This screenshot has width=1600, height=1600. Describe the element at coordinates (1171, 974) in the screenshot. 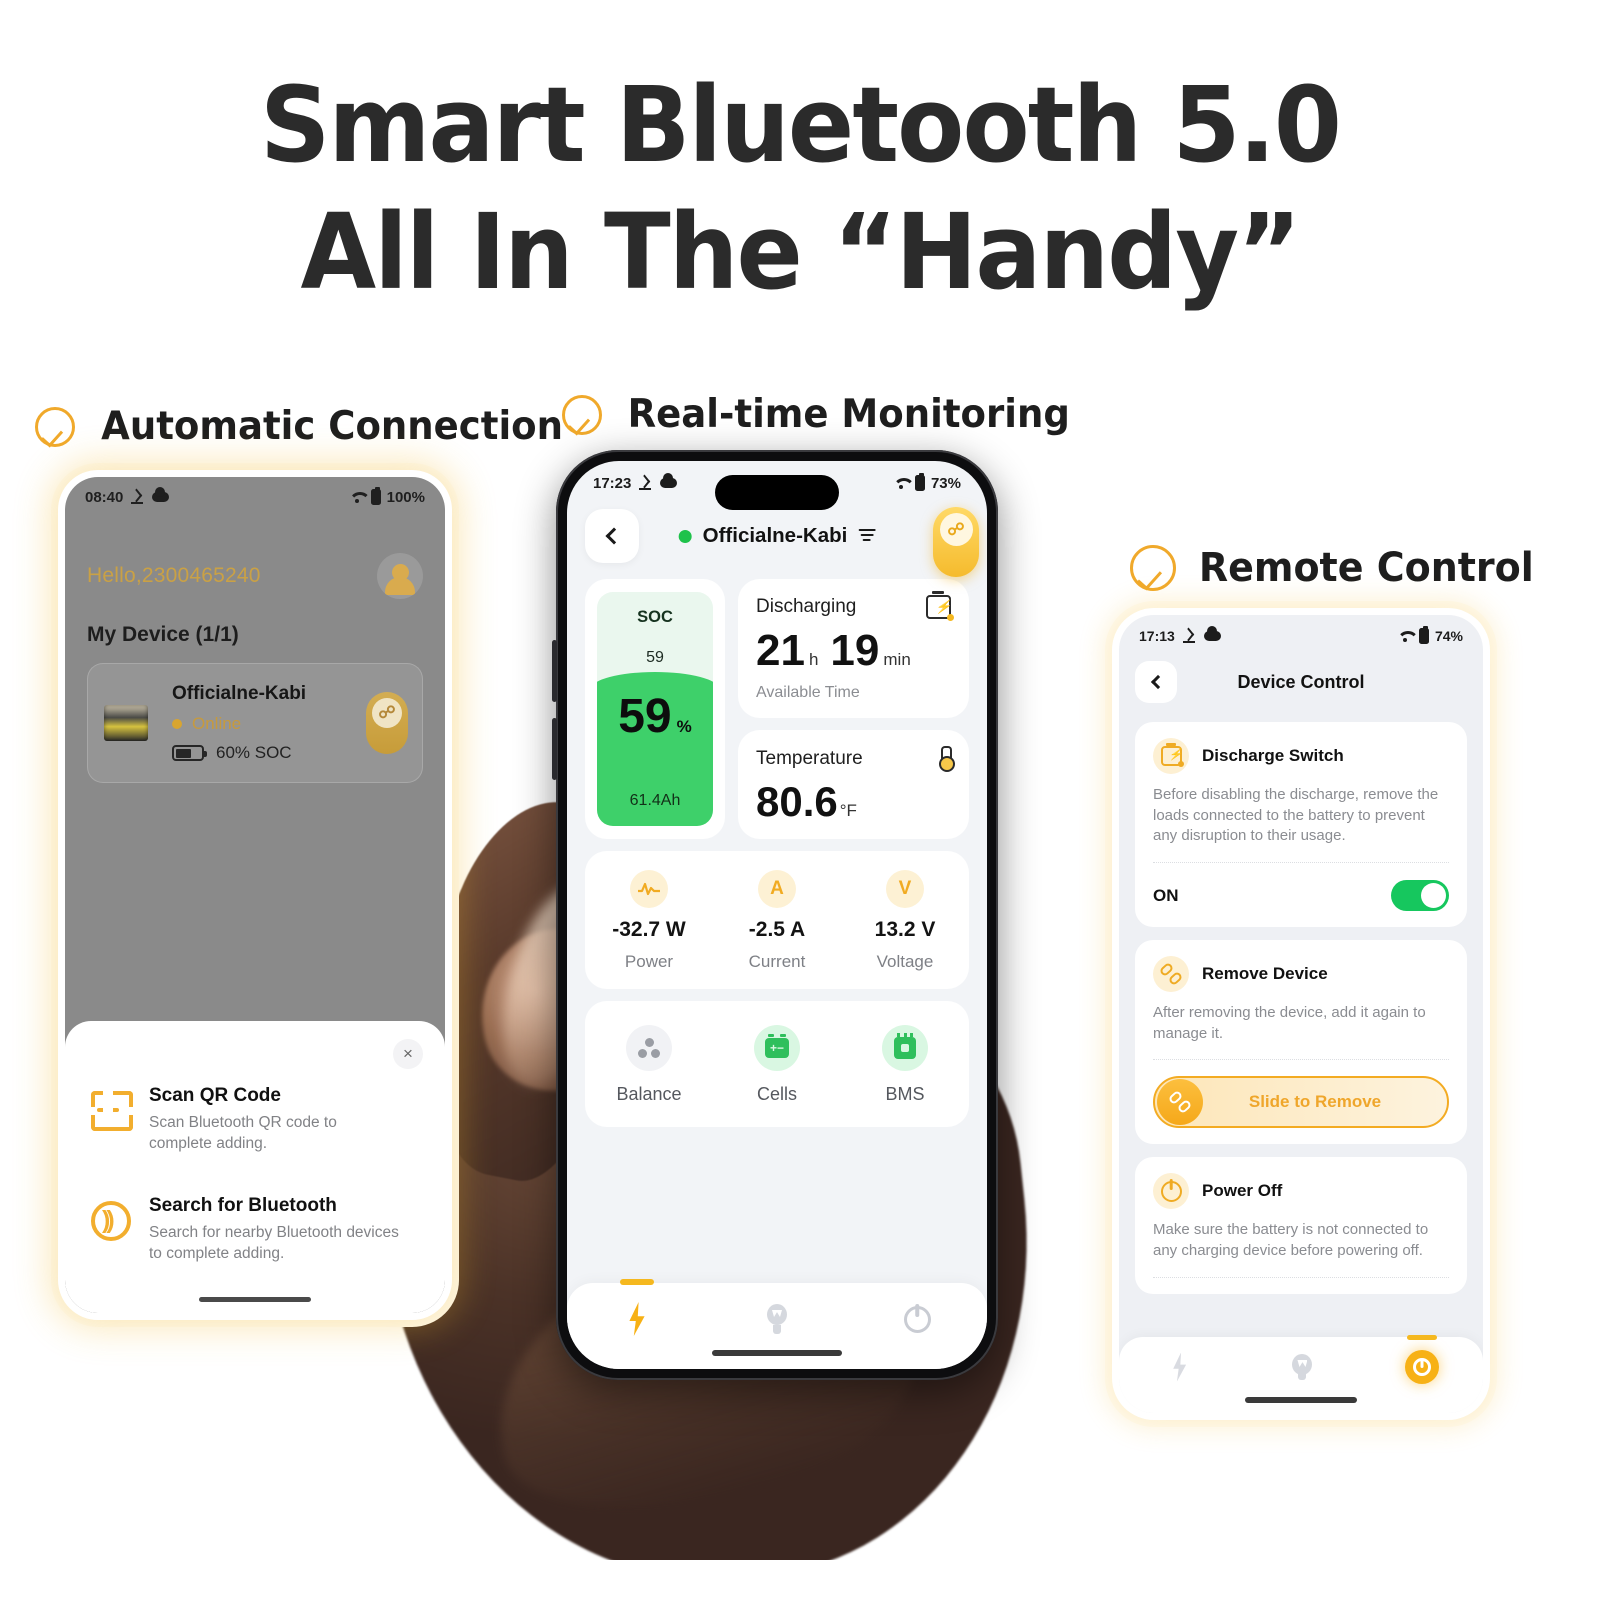

I see `unlink-icon` at that location.